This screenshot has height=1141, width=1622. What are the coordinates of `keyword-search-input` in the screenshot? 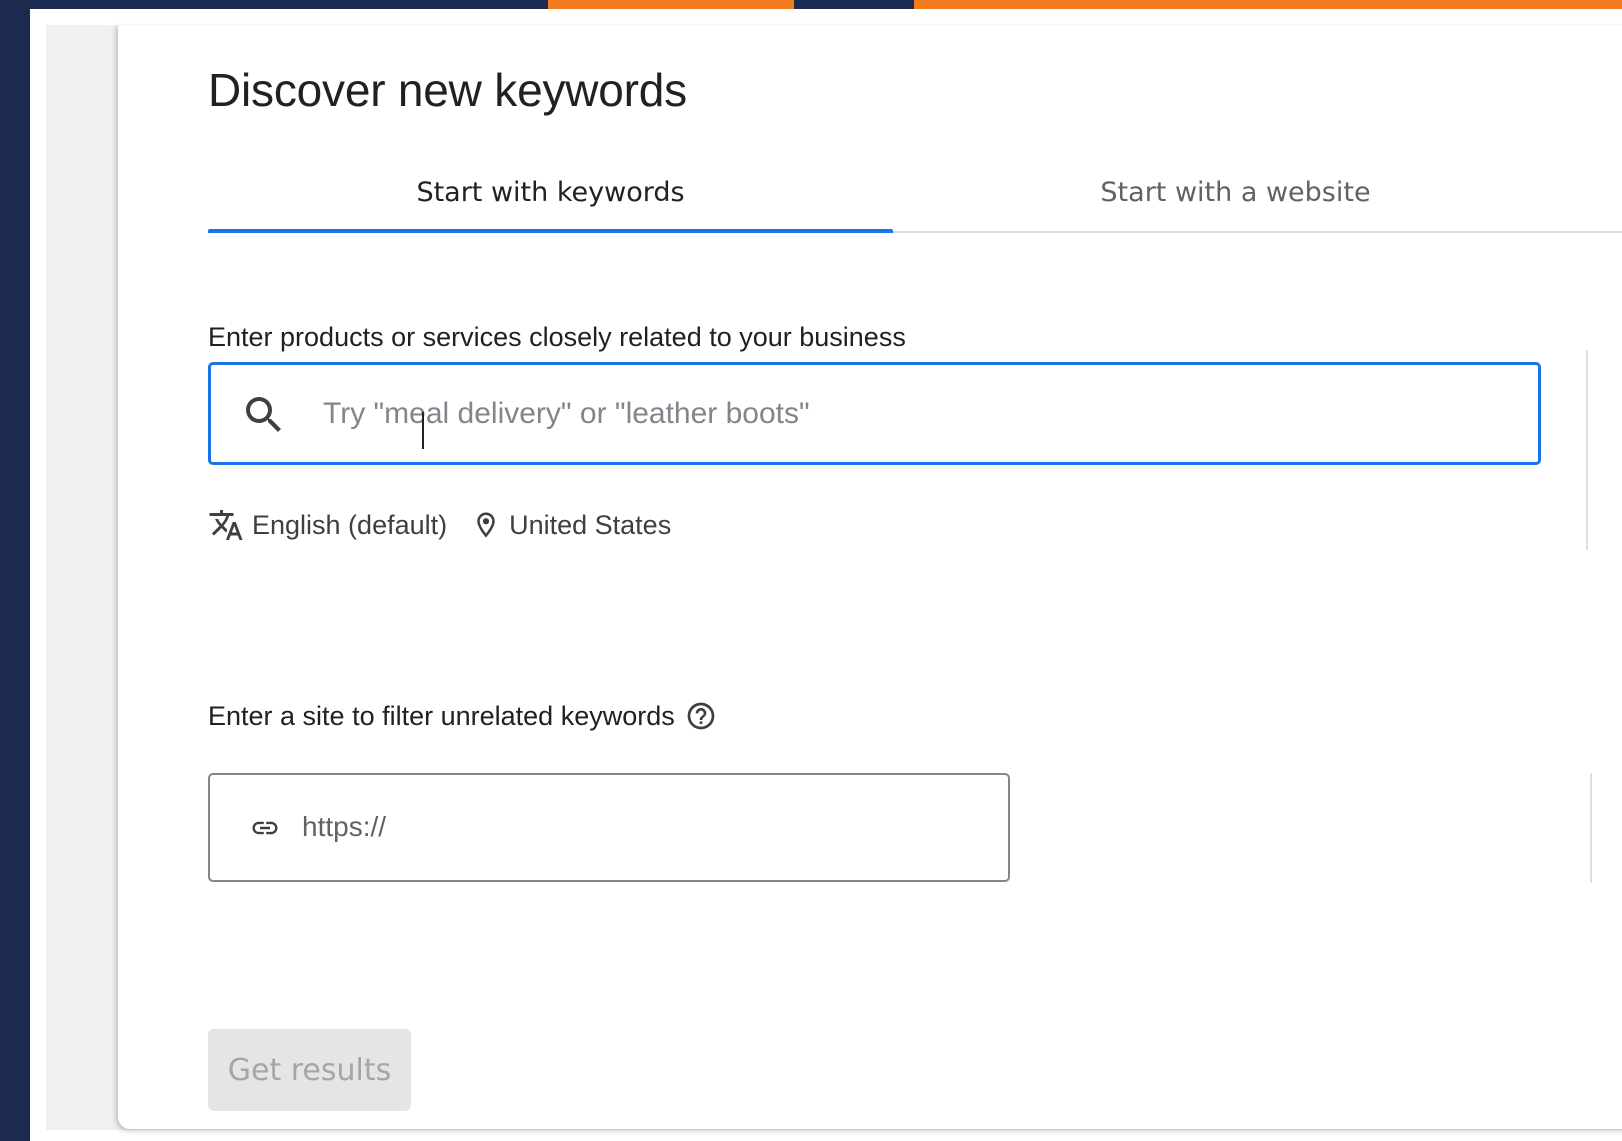 It's located at (913, 414).